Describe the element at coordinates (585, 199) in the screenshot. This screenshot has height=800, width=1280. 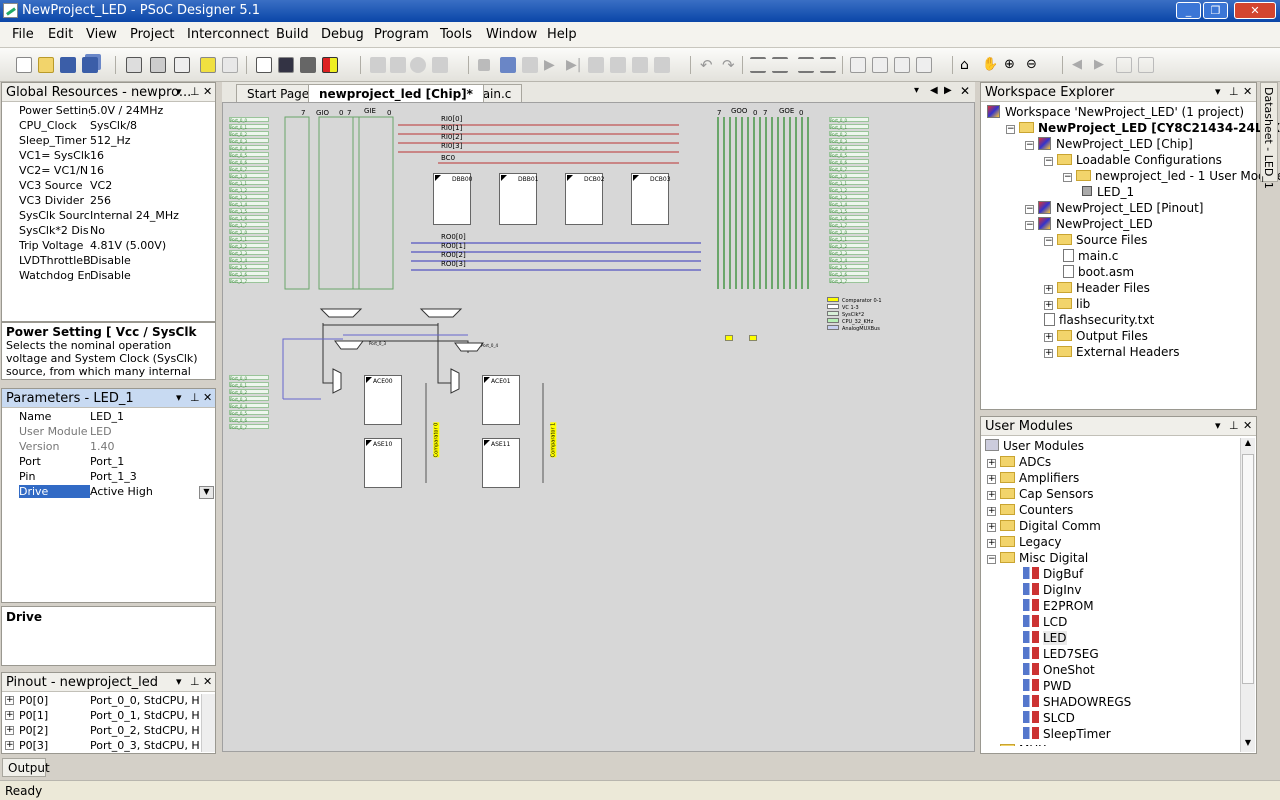
I see `digital-block-dcb02: DCB02` at that location.